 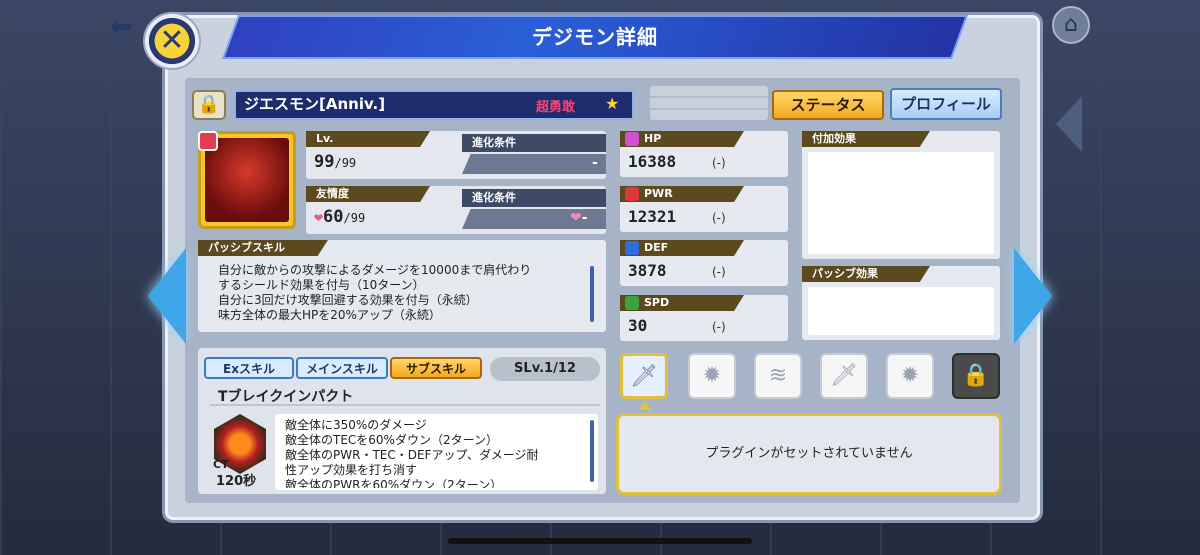 I want to click on spd-icon, so click(x=632, y=303).